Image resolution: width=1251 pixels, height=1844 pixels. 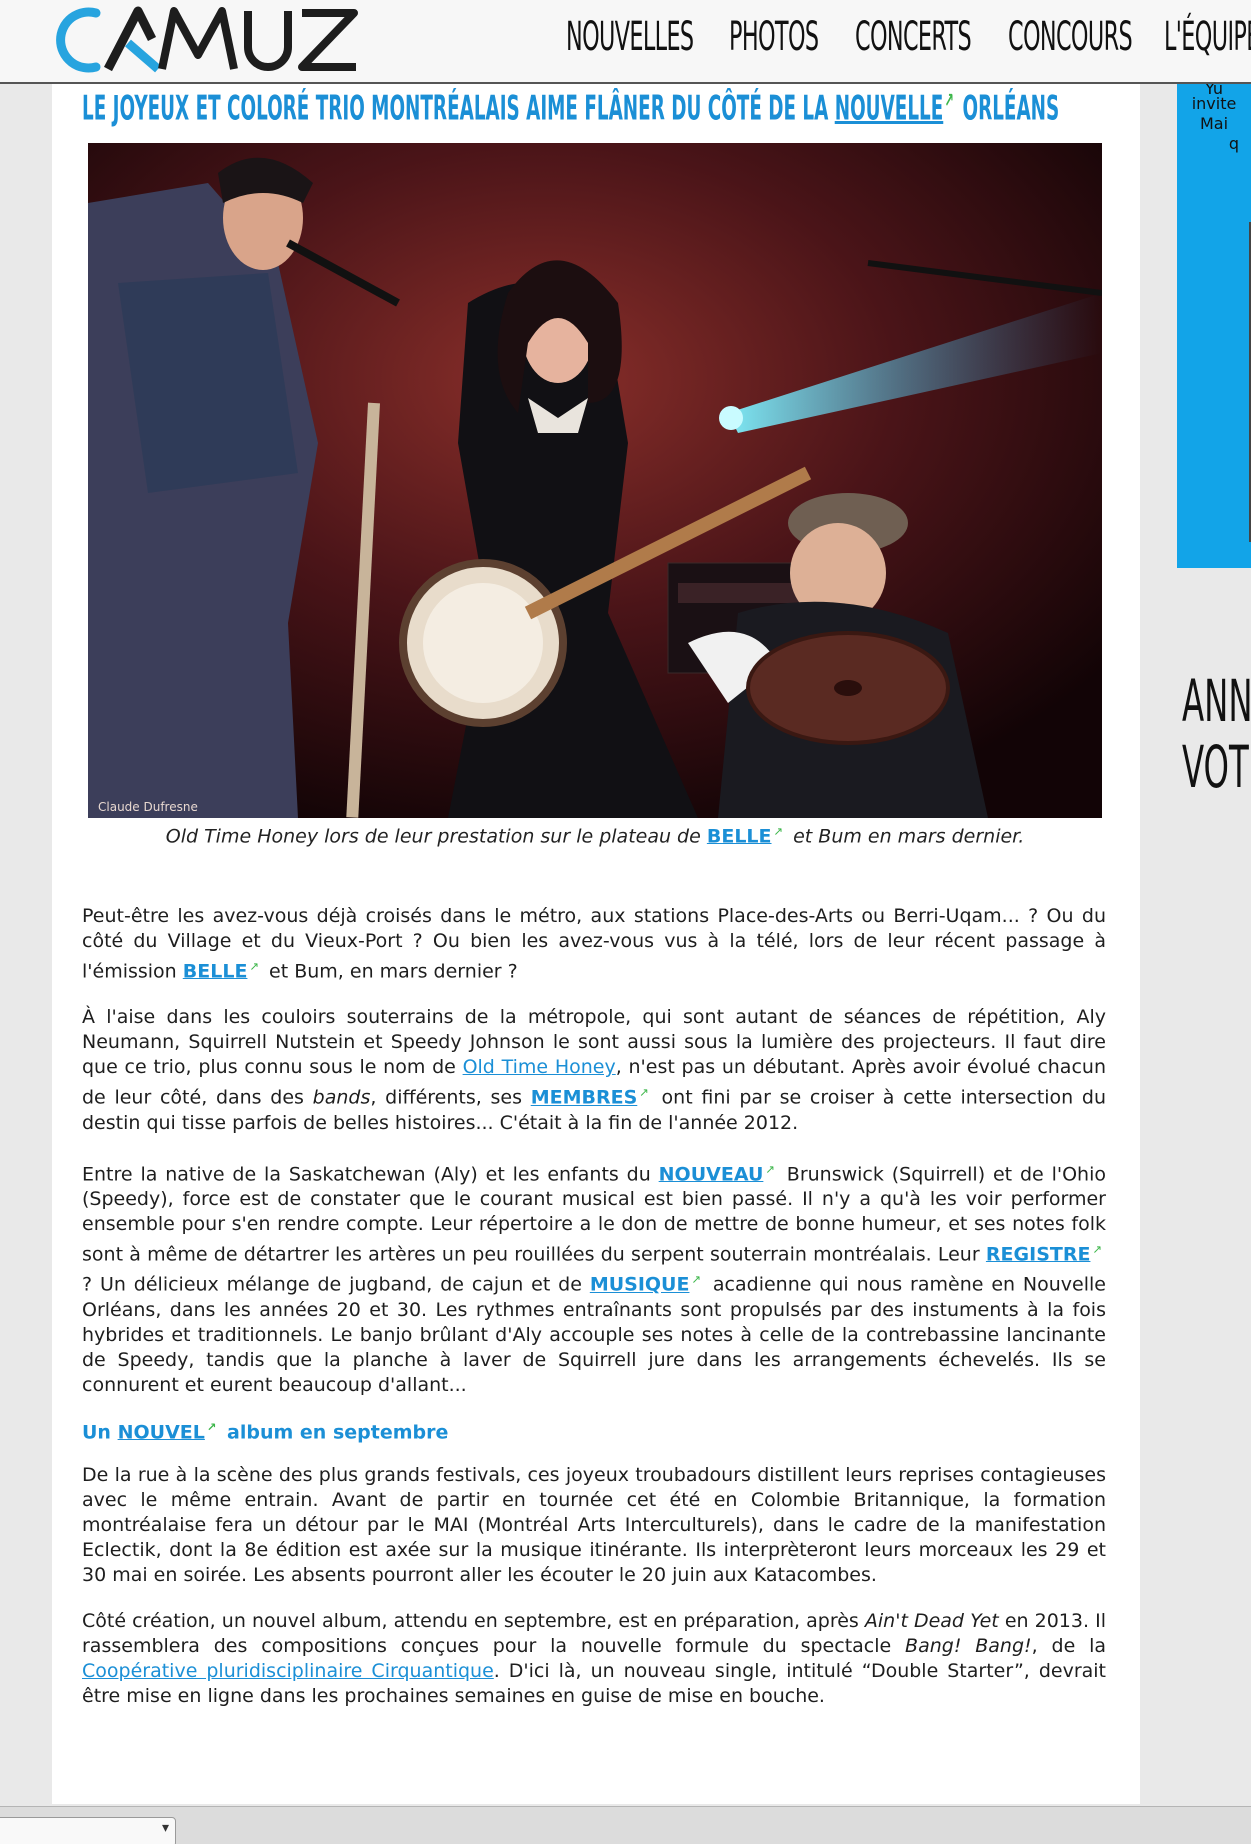 What do you see at coordinates (640, 1285) in the screenshot?
I see `link-musique: MUSIQUE` at bounding box center [640, 1285].